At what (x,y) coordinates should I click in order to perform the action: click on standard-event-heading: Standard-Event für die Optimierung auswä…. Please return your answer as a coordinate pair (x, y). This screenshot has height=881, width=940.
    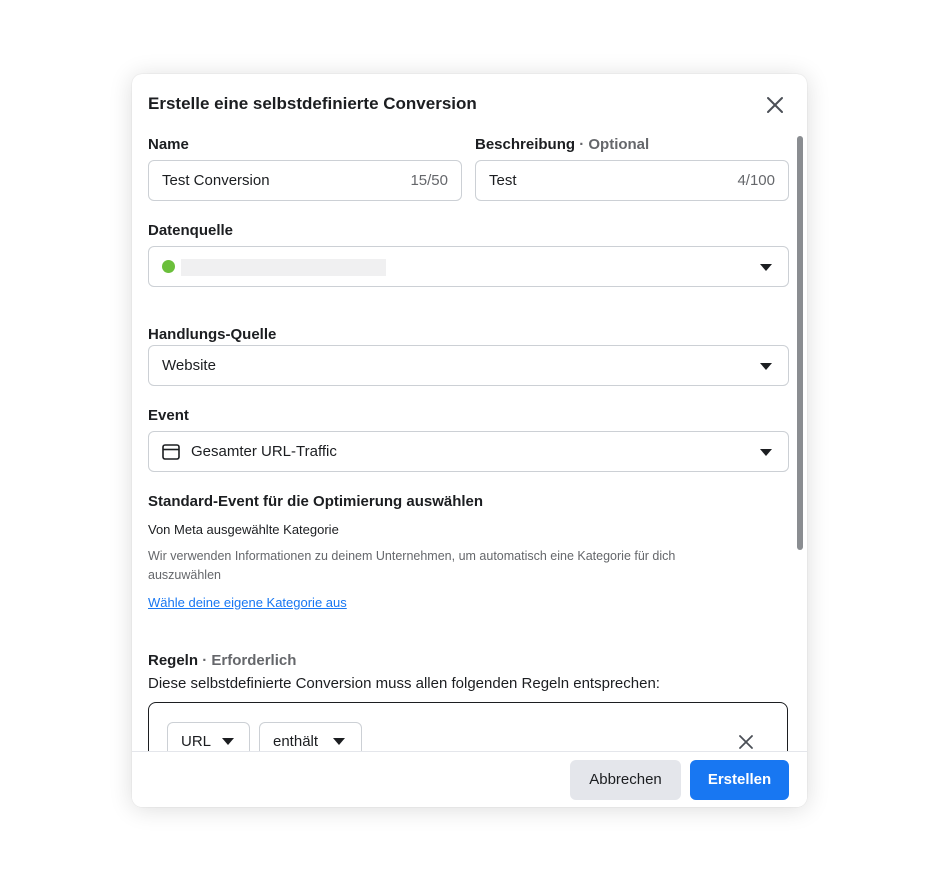
    Looking at the image, I should click on (316, 501).